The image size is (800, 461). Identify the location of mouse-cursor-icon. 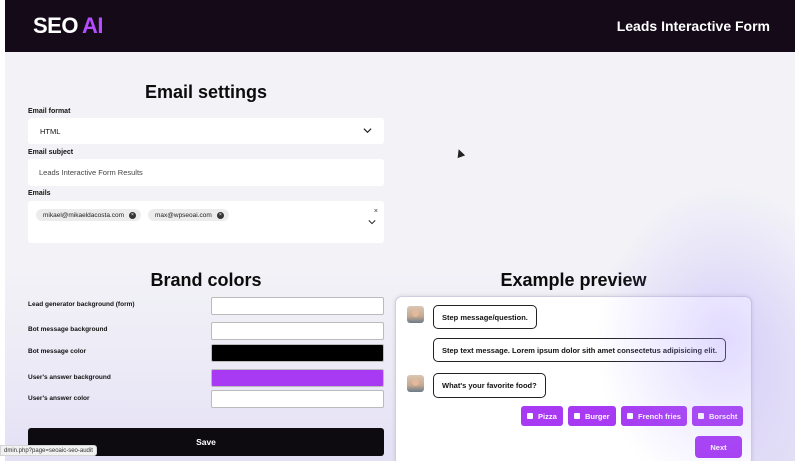
(460, 153).